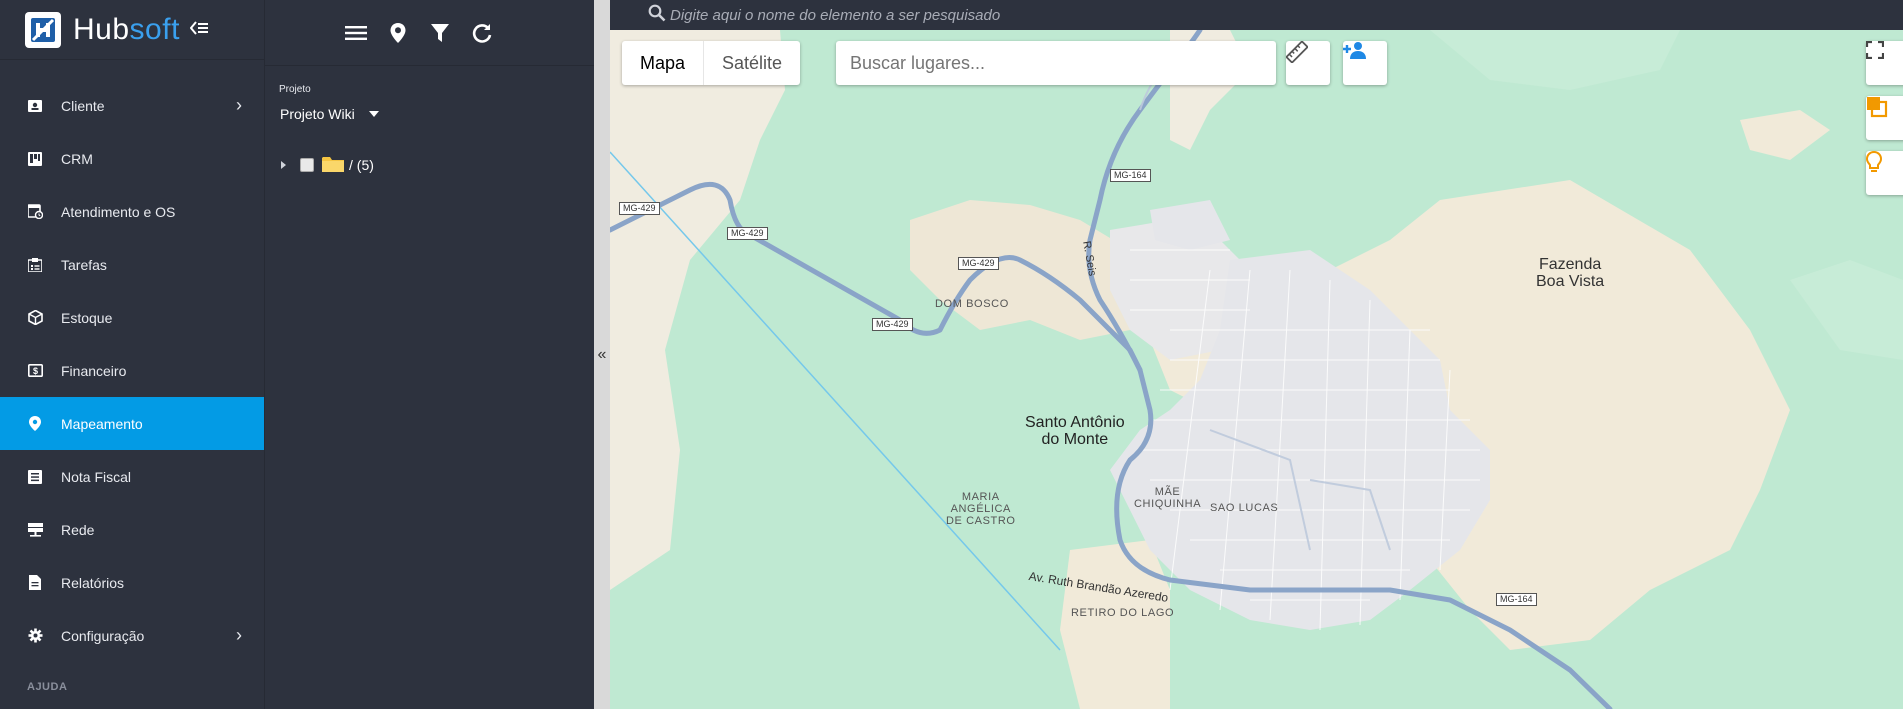  What do you see at coordinates (132, 317) in the screenshot?
I see `sidebar-item-estoque: Estoque` at bounding box center [132, 317].